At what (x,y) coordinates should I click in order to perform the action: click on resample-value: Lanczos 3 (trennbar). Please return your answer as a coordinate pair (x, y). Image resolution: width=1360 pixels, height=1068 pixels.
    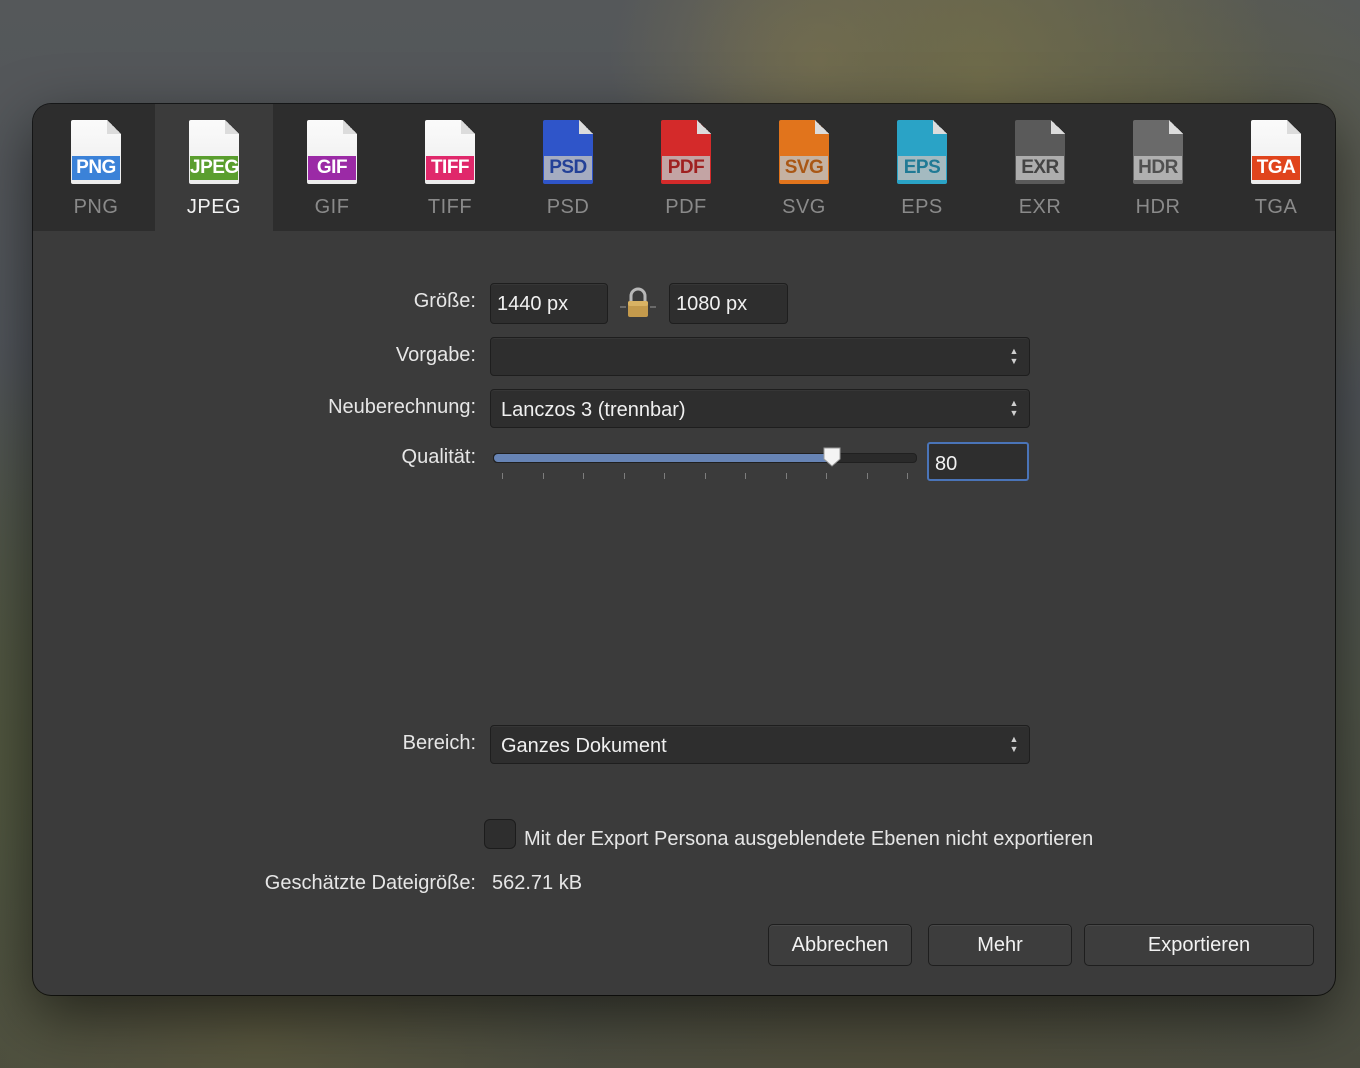
    Looking at the image, I should click on (593, 410).